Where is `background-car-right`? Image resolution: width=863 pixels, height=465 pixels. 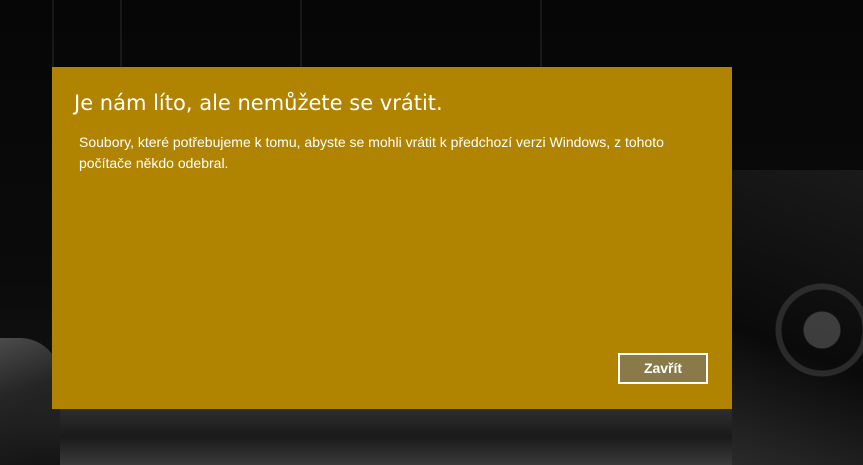 background-car-right is located at coordinates (797, 317).